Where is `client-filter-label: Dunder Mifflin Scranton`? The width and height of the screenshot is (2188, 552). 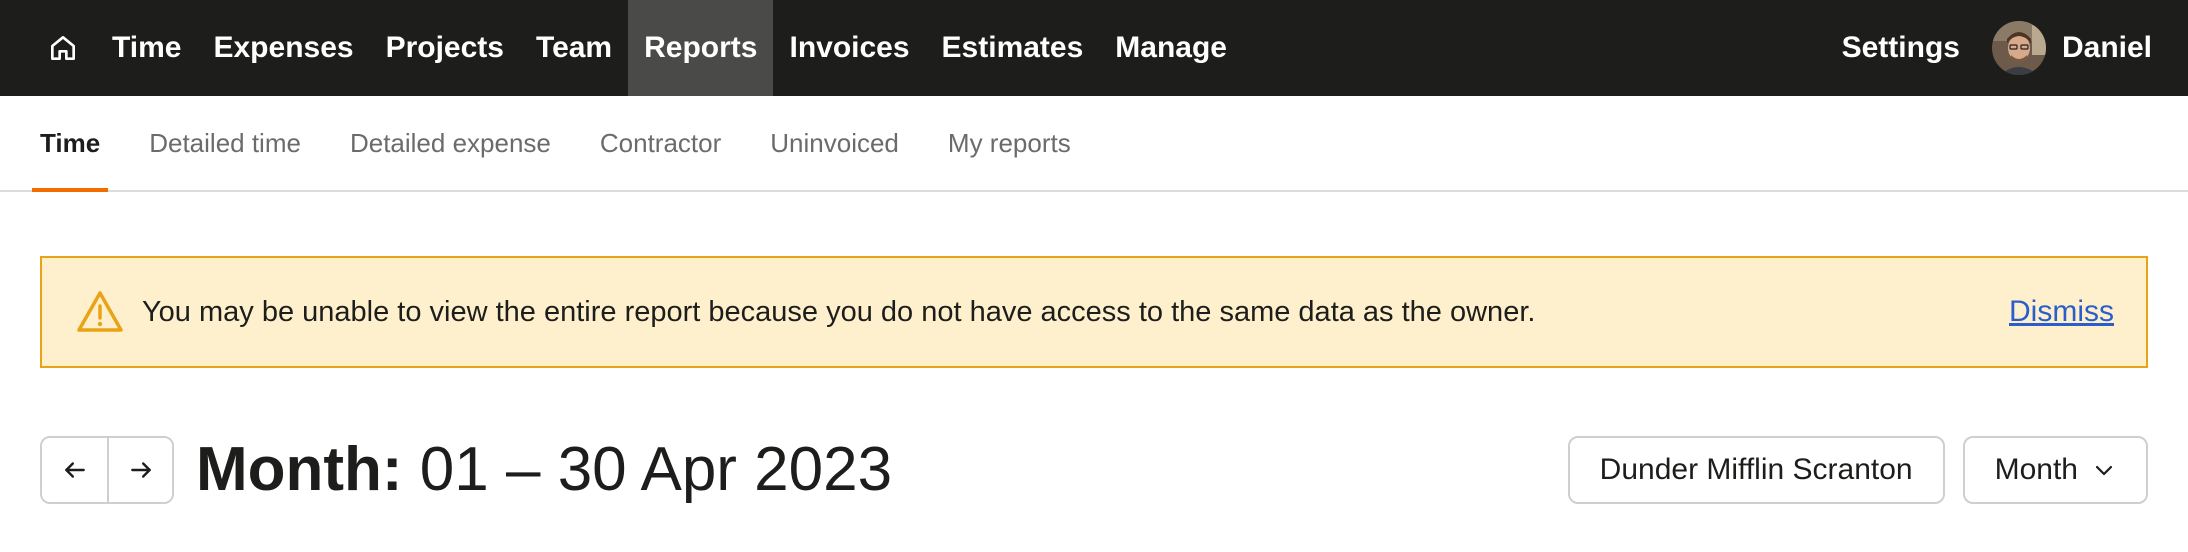 client-filter-label: Dunder Mifflin Scranton is located at coordinates (1756, 469).